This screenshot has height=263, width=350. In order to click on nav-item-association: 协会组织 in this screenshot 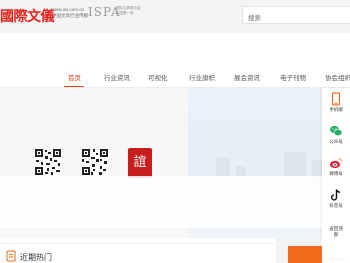, I will do `click(337, 77)`.